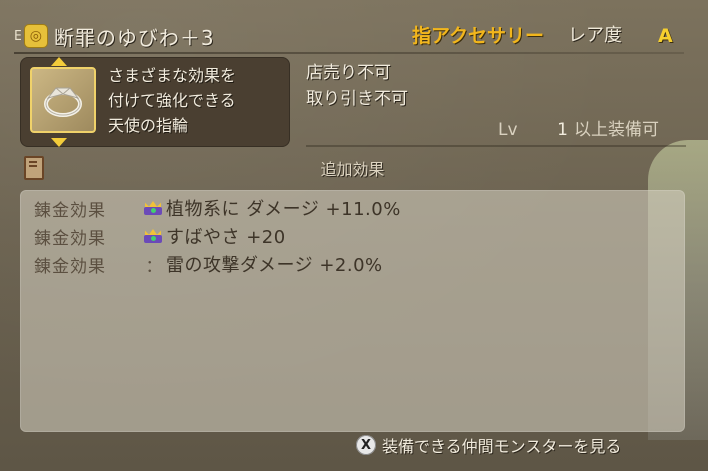  What do you see at coordinates (478, 36) in the screenshot?
I see `item-category: 指アクセサリー` at bounding box center [478, 36].